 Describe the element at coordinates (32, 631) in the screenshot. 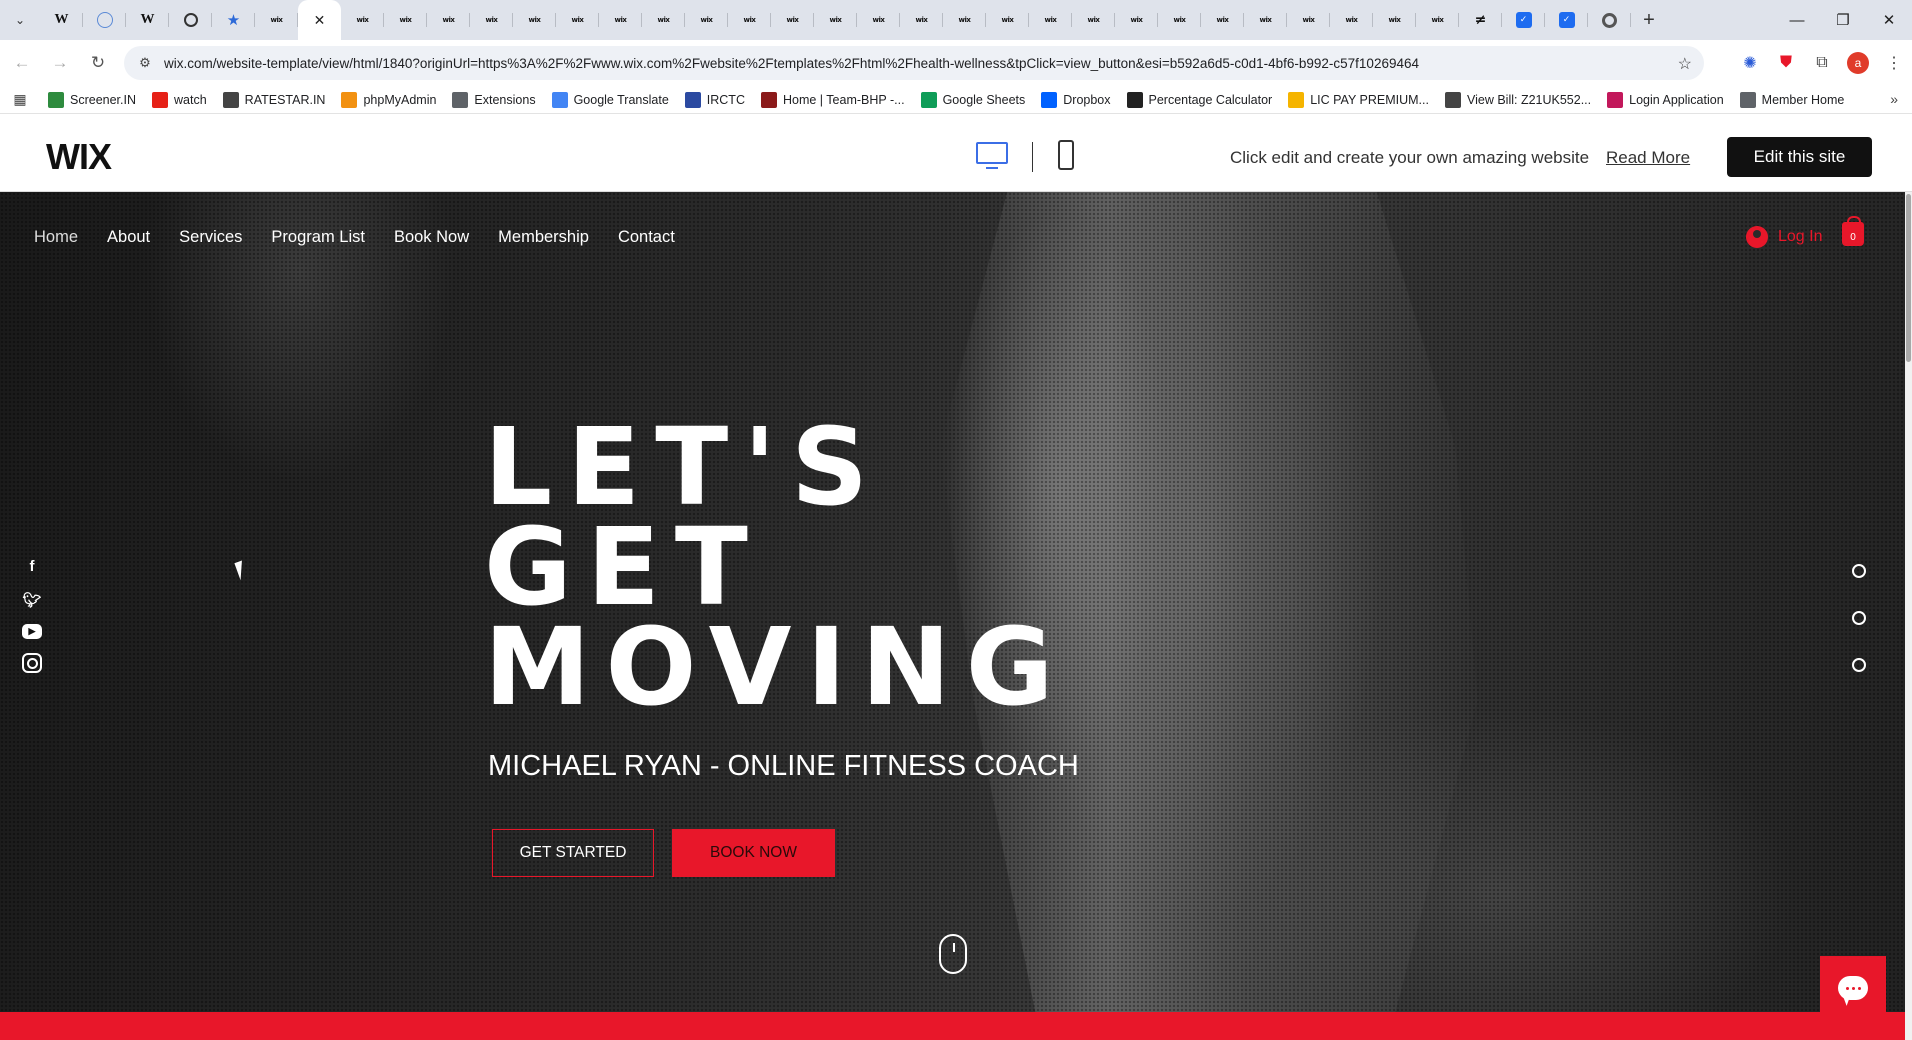

I see `youtube-icon: ▶` at that location.